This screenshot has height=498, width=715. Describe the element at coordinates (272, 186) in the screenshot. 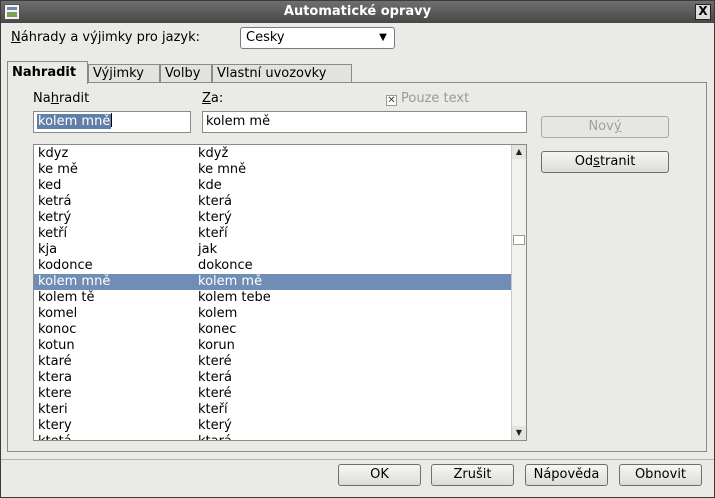

I see `table-row: ked kde` at that location.